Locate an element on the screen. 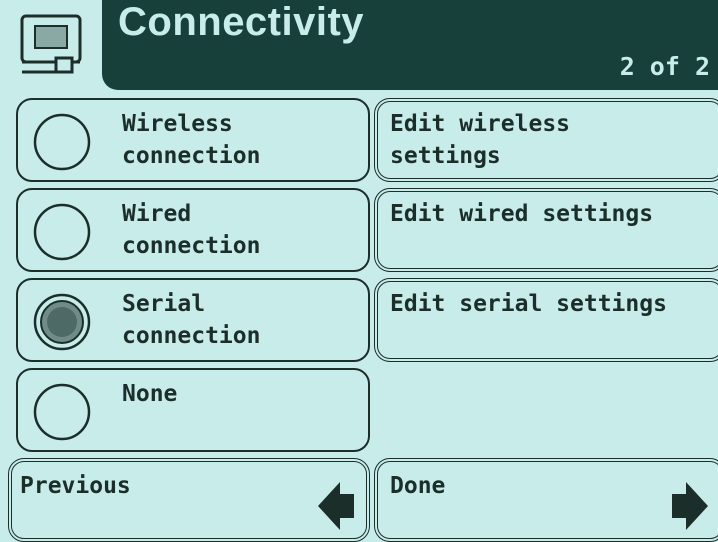 This screenshot has width=718, height=542. option-label: None is located at coordinates (150, 394).